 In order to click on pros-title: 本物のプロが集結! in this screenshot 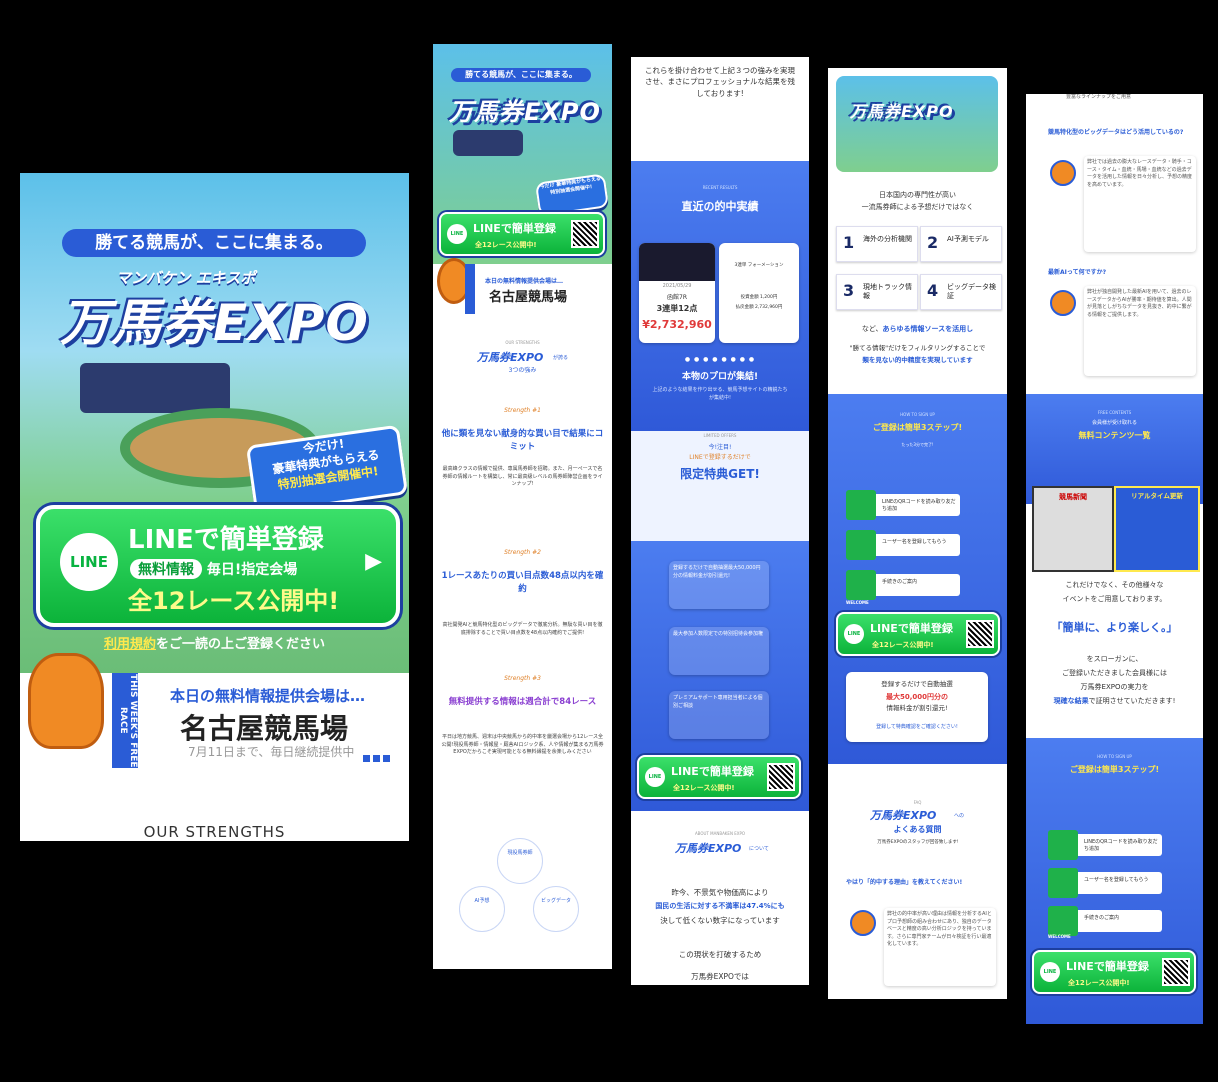, I will do `click(720, 377)`.